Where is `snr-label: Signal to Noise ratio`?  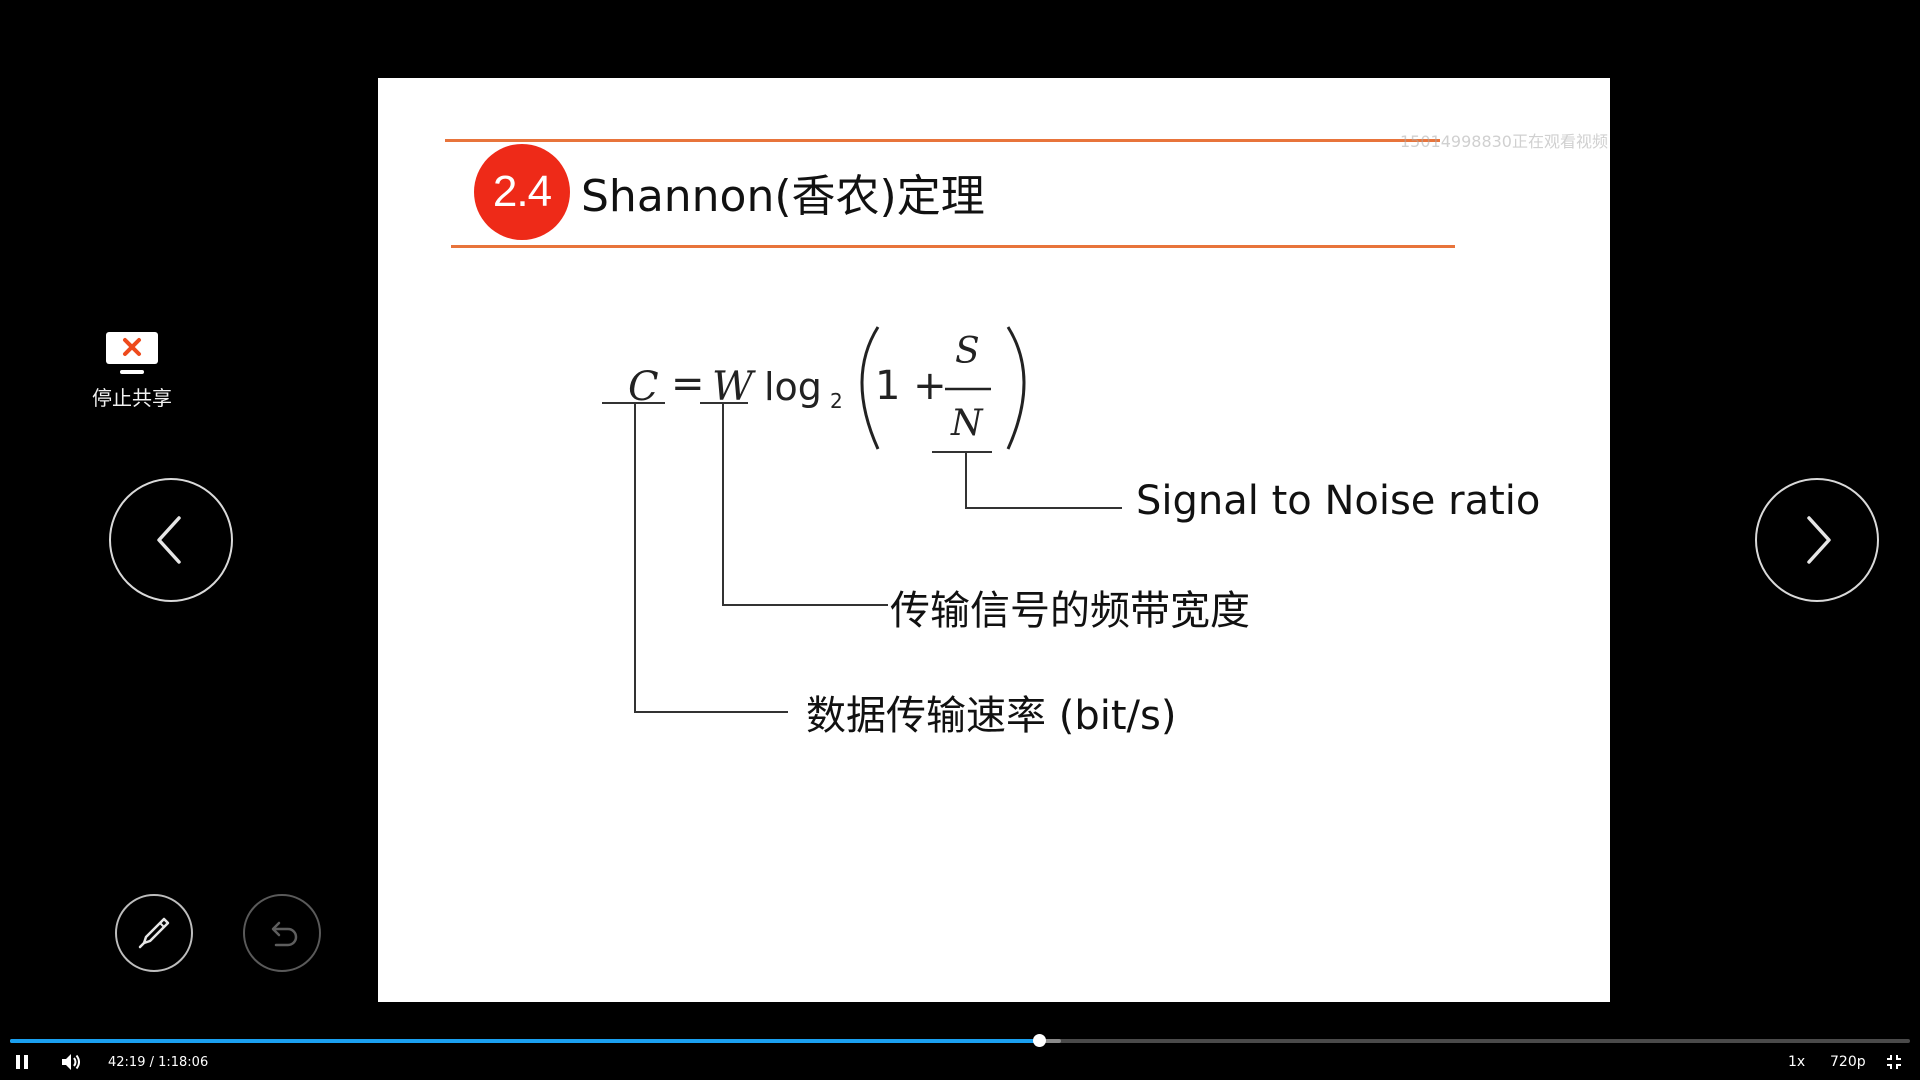 snr-label: Signal to Noise ratio is located at coordinates (1338, 501).